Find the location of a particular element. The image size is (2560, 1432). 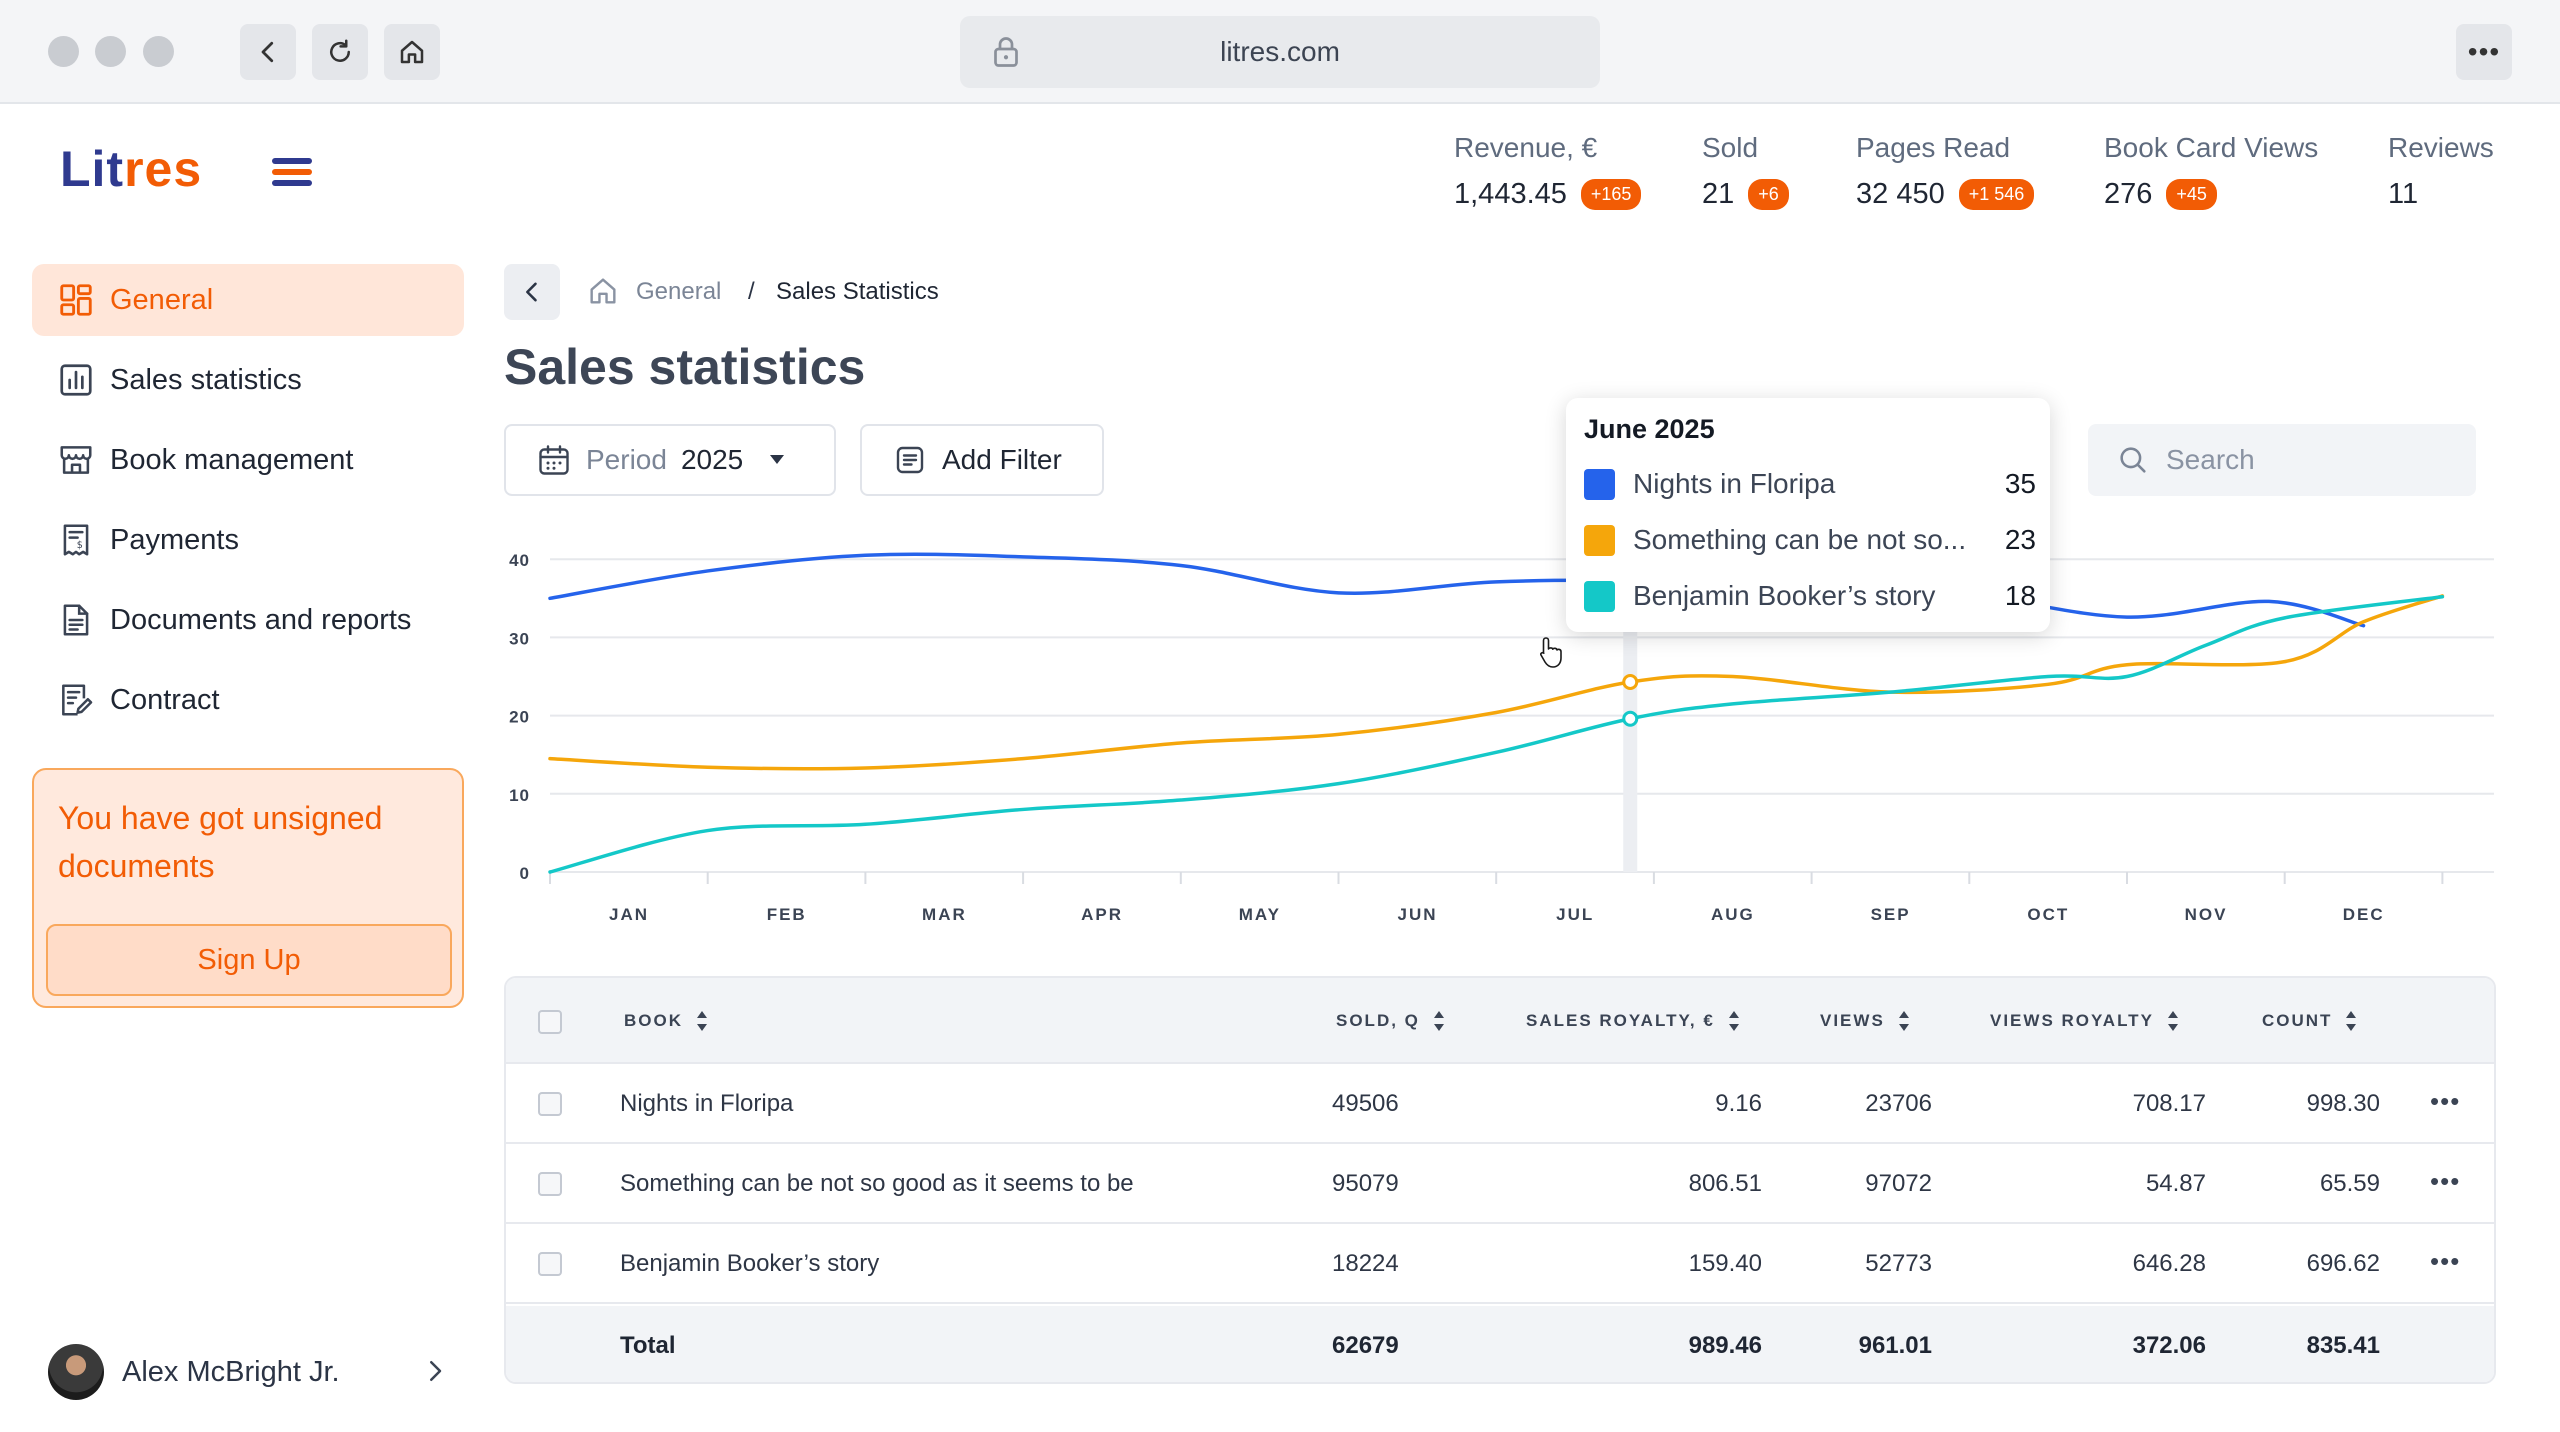

breadcrumb-general: General is located at coordinates (678, 292).